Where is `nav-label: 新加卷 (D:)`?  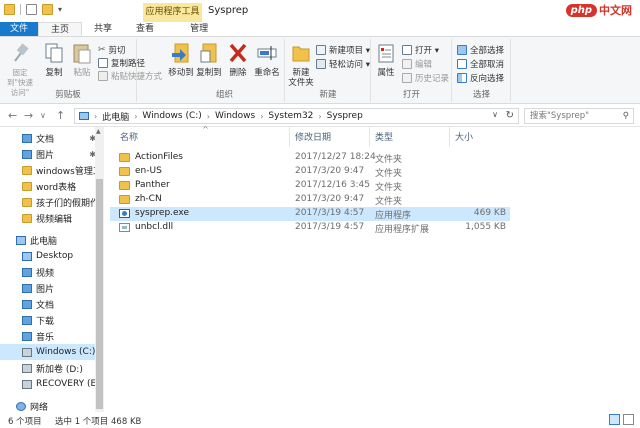 nav-label: 新加卷 (D:) is located at coordinates (59, 369).